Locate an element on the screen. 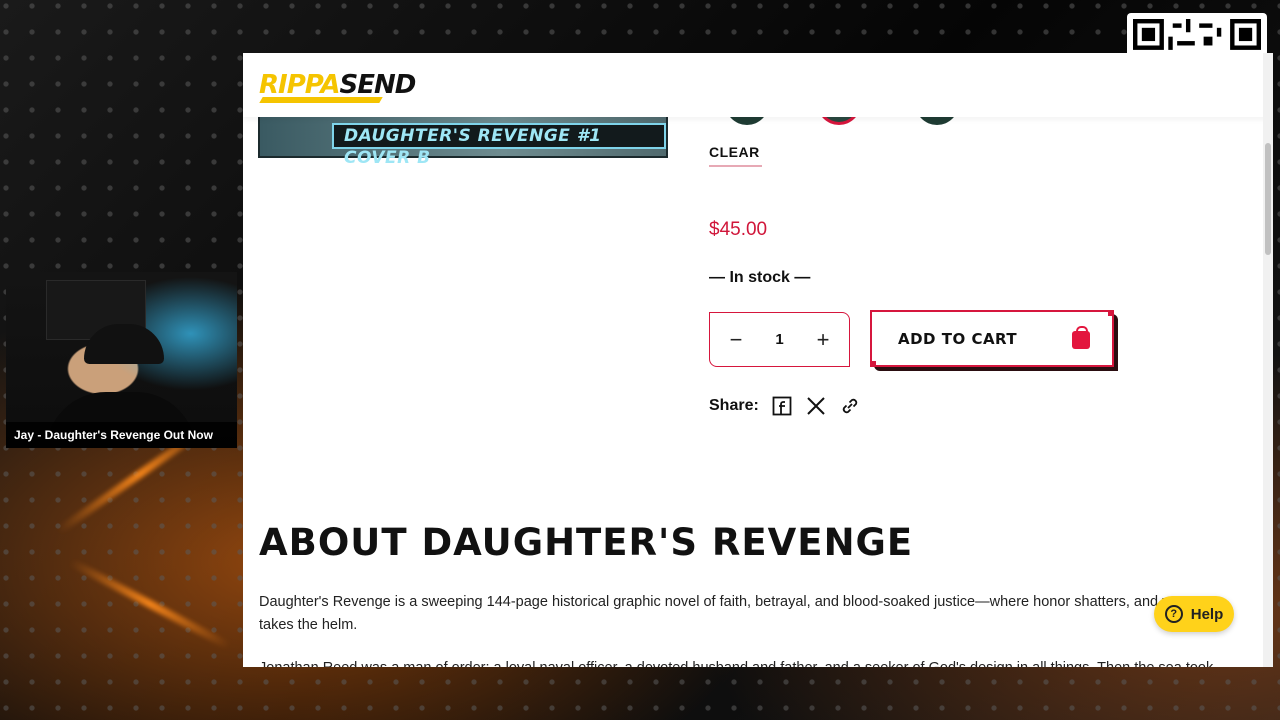  cover-title: DAUGHTER'S REVENGE #1 COVER B is located at coordinates (499, 145).